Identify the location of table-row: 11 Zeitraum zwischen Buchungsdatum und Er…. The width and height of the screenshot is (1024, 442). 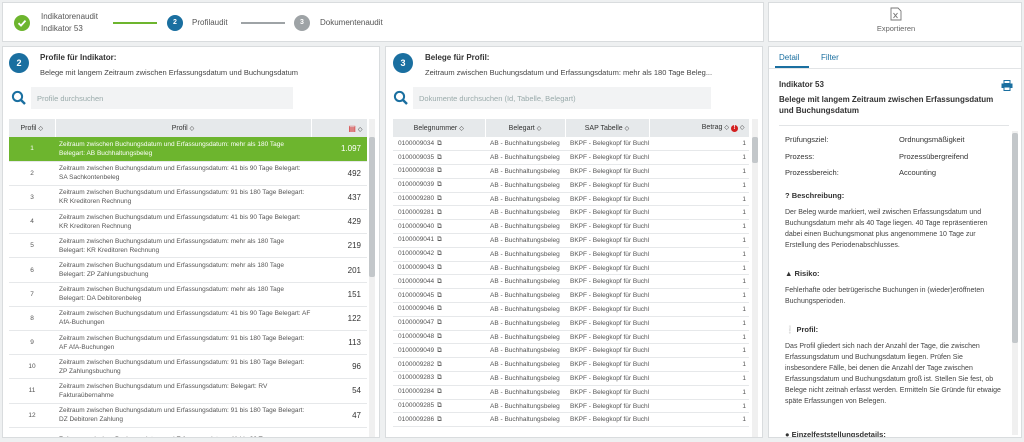
(188, 391).